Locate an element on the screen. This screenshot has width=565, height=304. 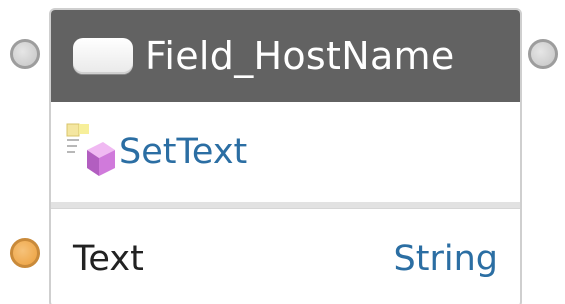
field-badge-icon is located at coordinates (103, 56).